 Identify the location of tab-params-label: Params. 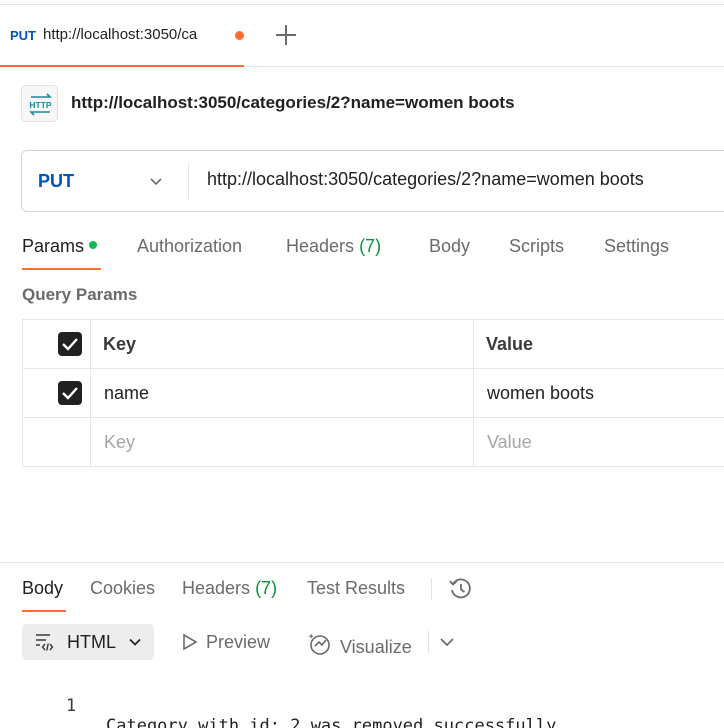
(53, 246).